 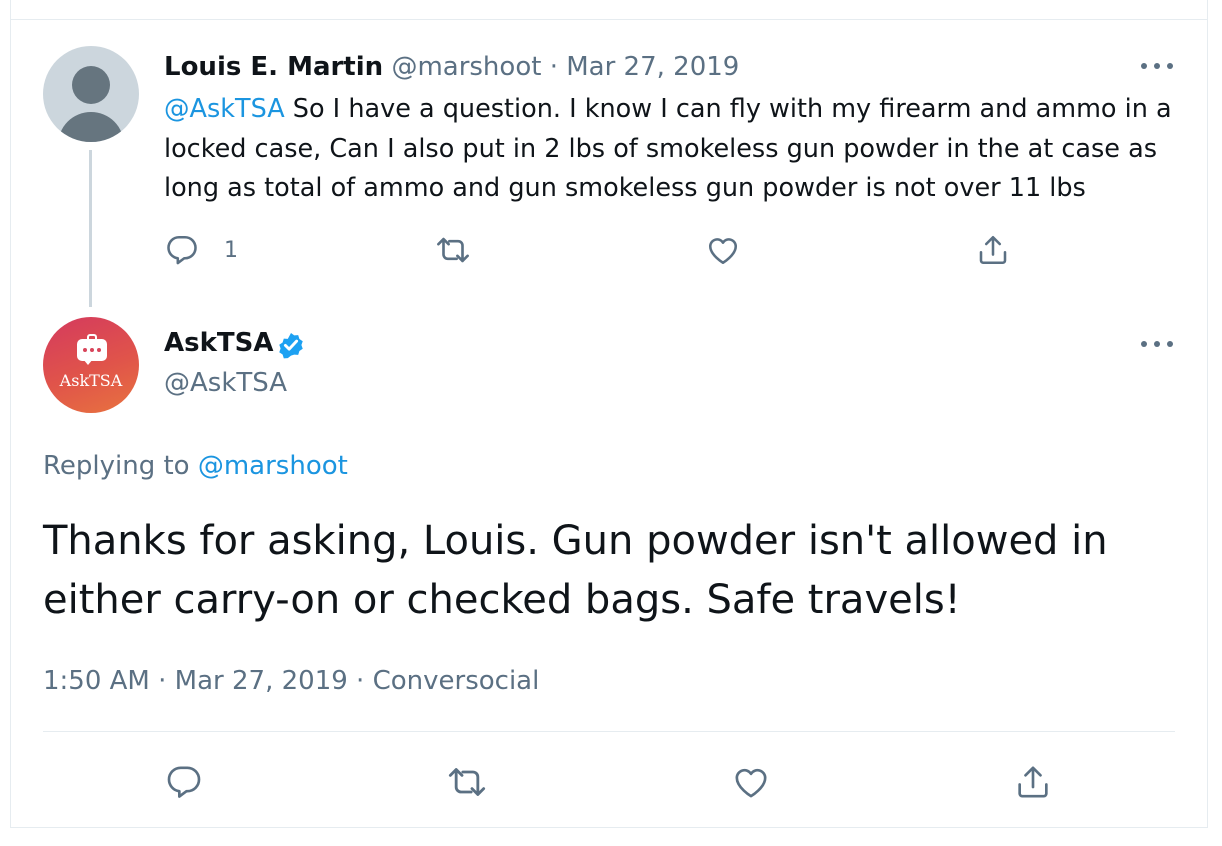 I want to click on parent-reply-count: 1, so click(x=231, y=250).